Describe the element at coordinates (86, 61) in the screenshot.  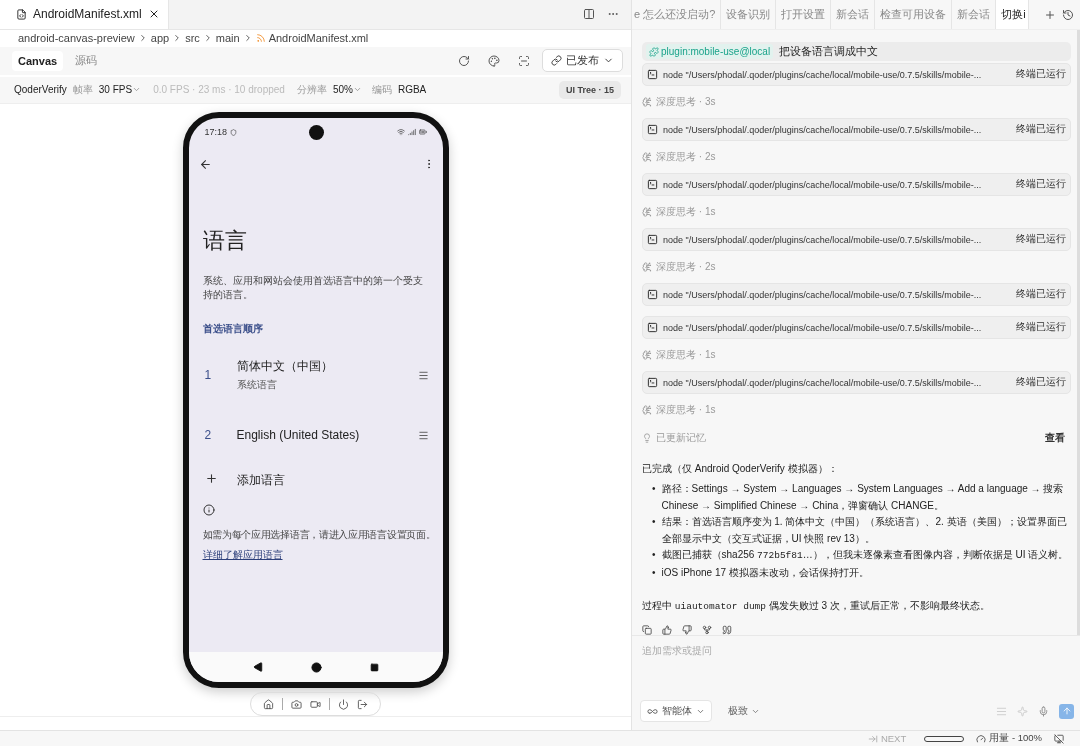
I see `view-tab: 源码` at that location.